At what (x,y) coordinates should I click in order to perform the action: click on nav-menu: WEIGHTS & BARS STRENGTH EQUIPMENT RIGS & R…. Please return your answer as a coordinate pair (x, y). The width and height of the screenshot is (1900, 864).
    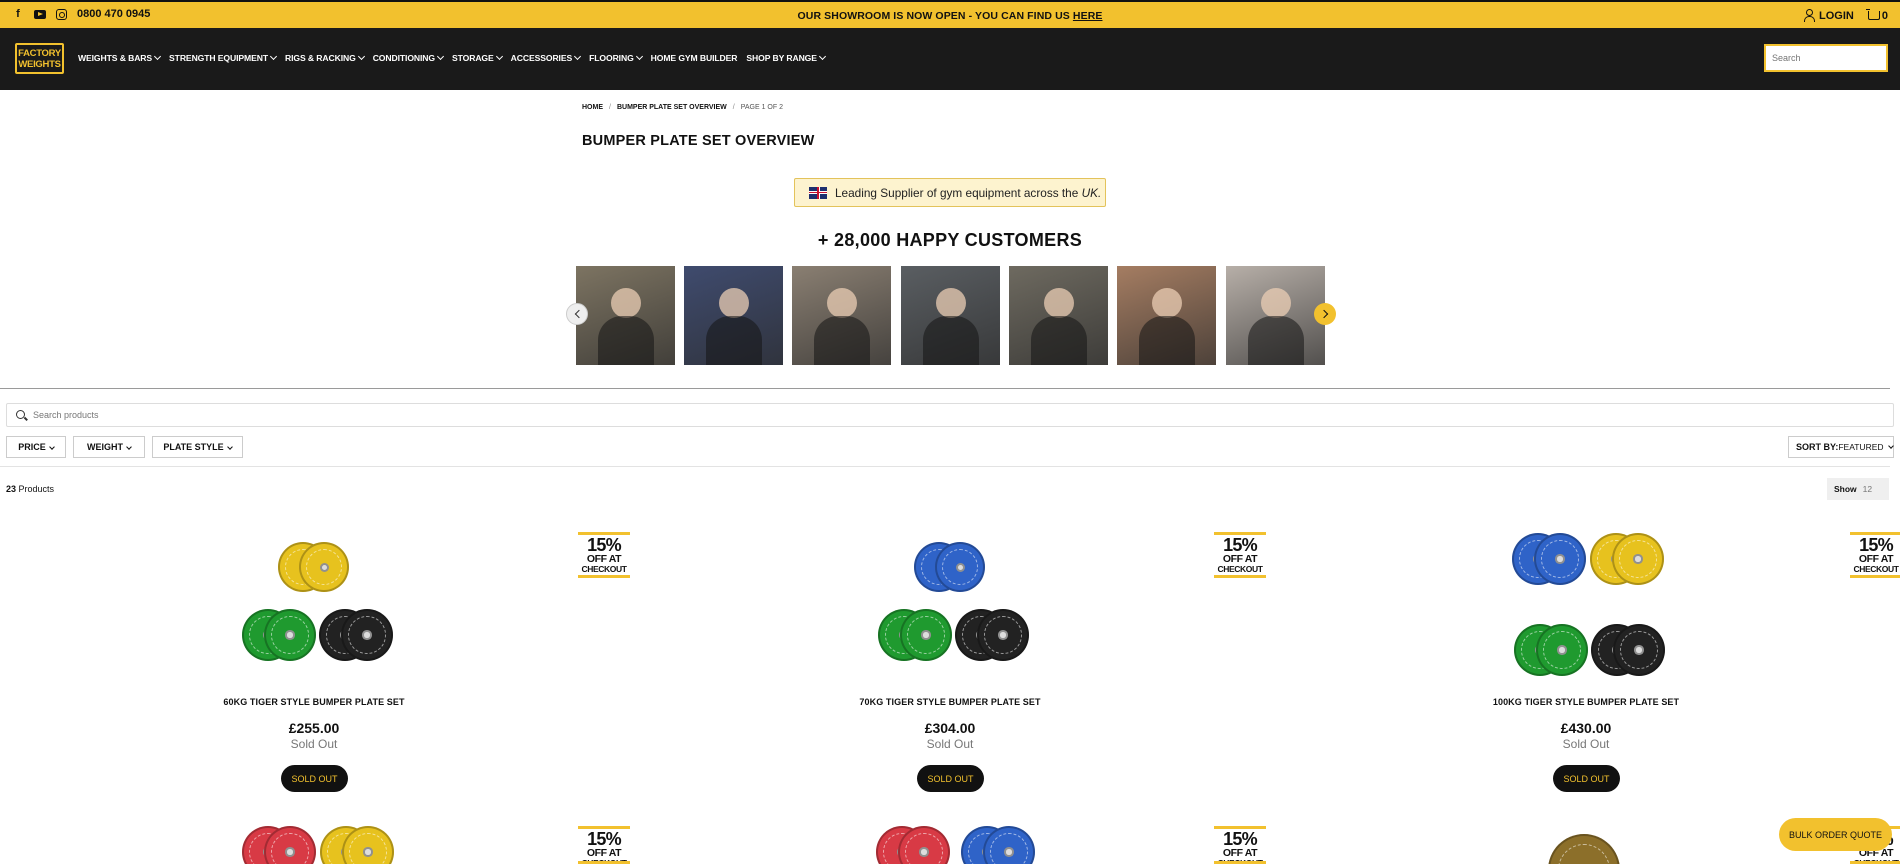
    Looking at the image, I should click on (452, 57).